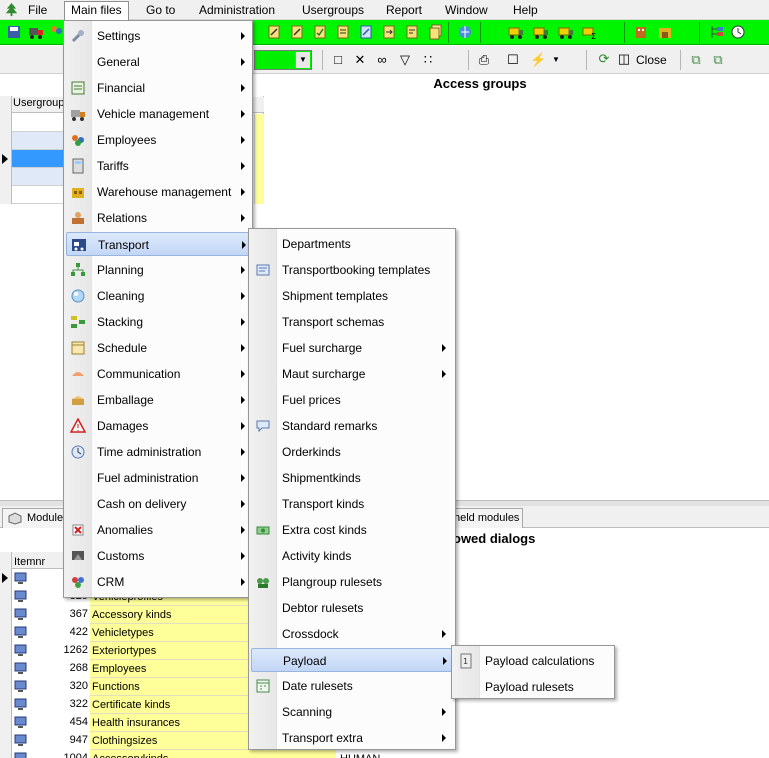 The width and height of the screenshot is (769, 758). I want to click on submenu-arrow-icon, so click(243, 556).